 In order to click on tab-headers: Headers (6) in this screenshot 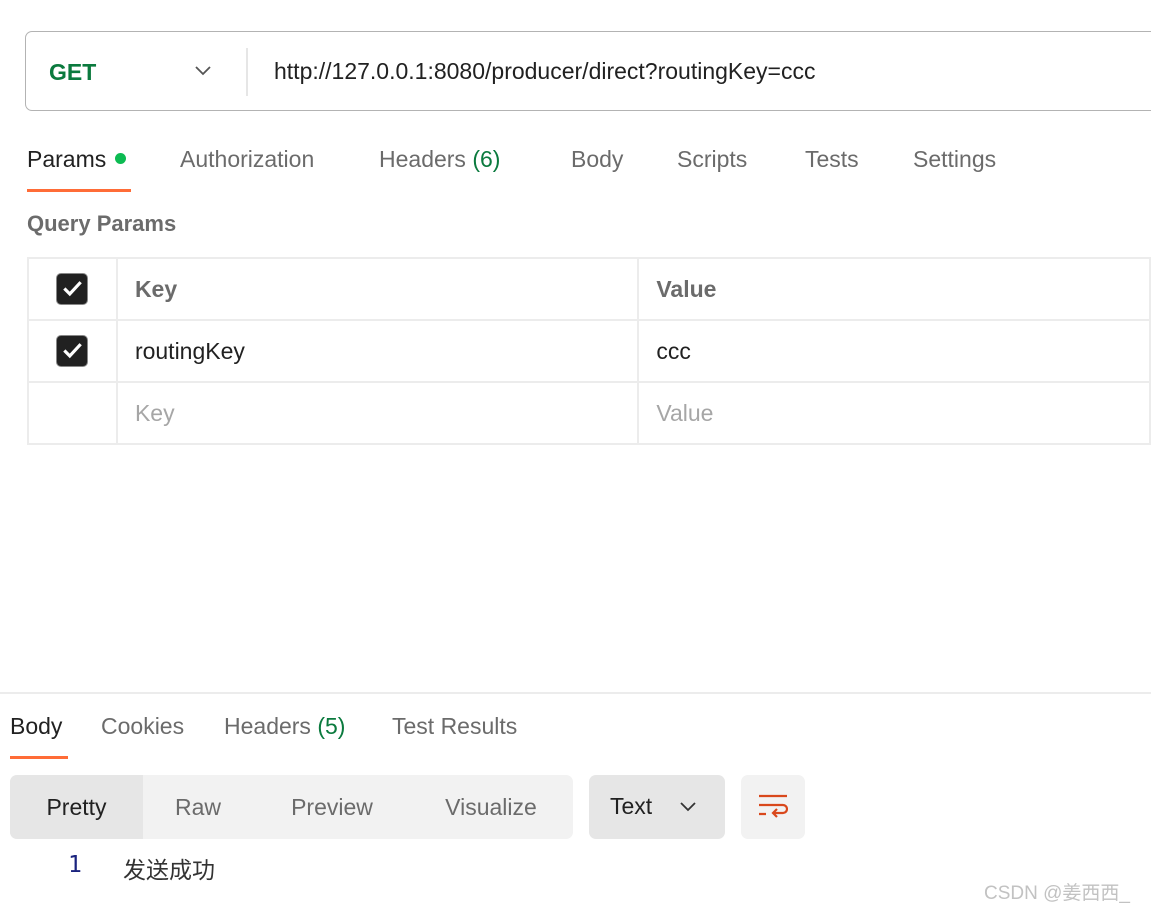, I will do `click(439, 159)`.